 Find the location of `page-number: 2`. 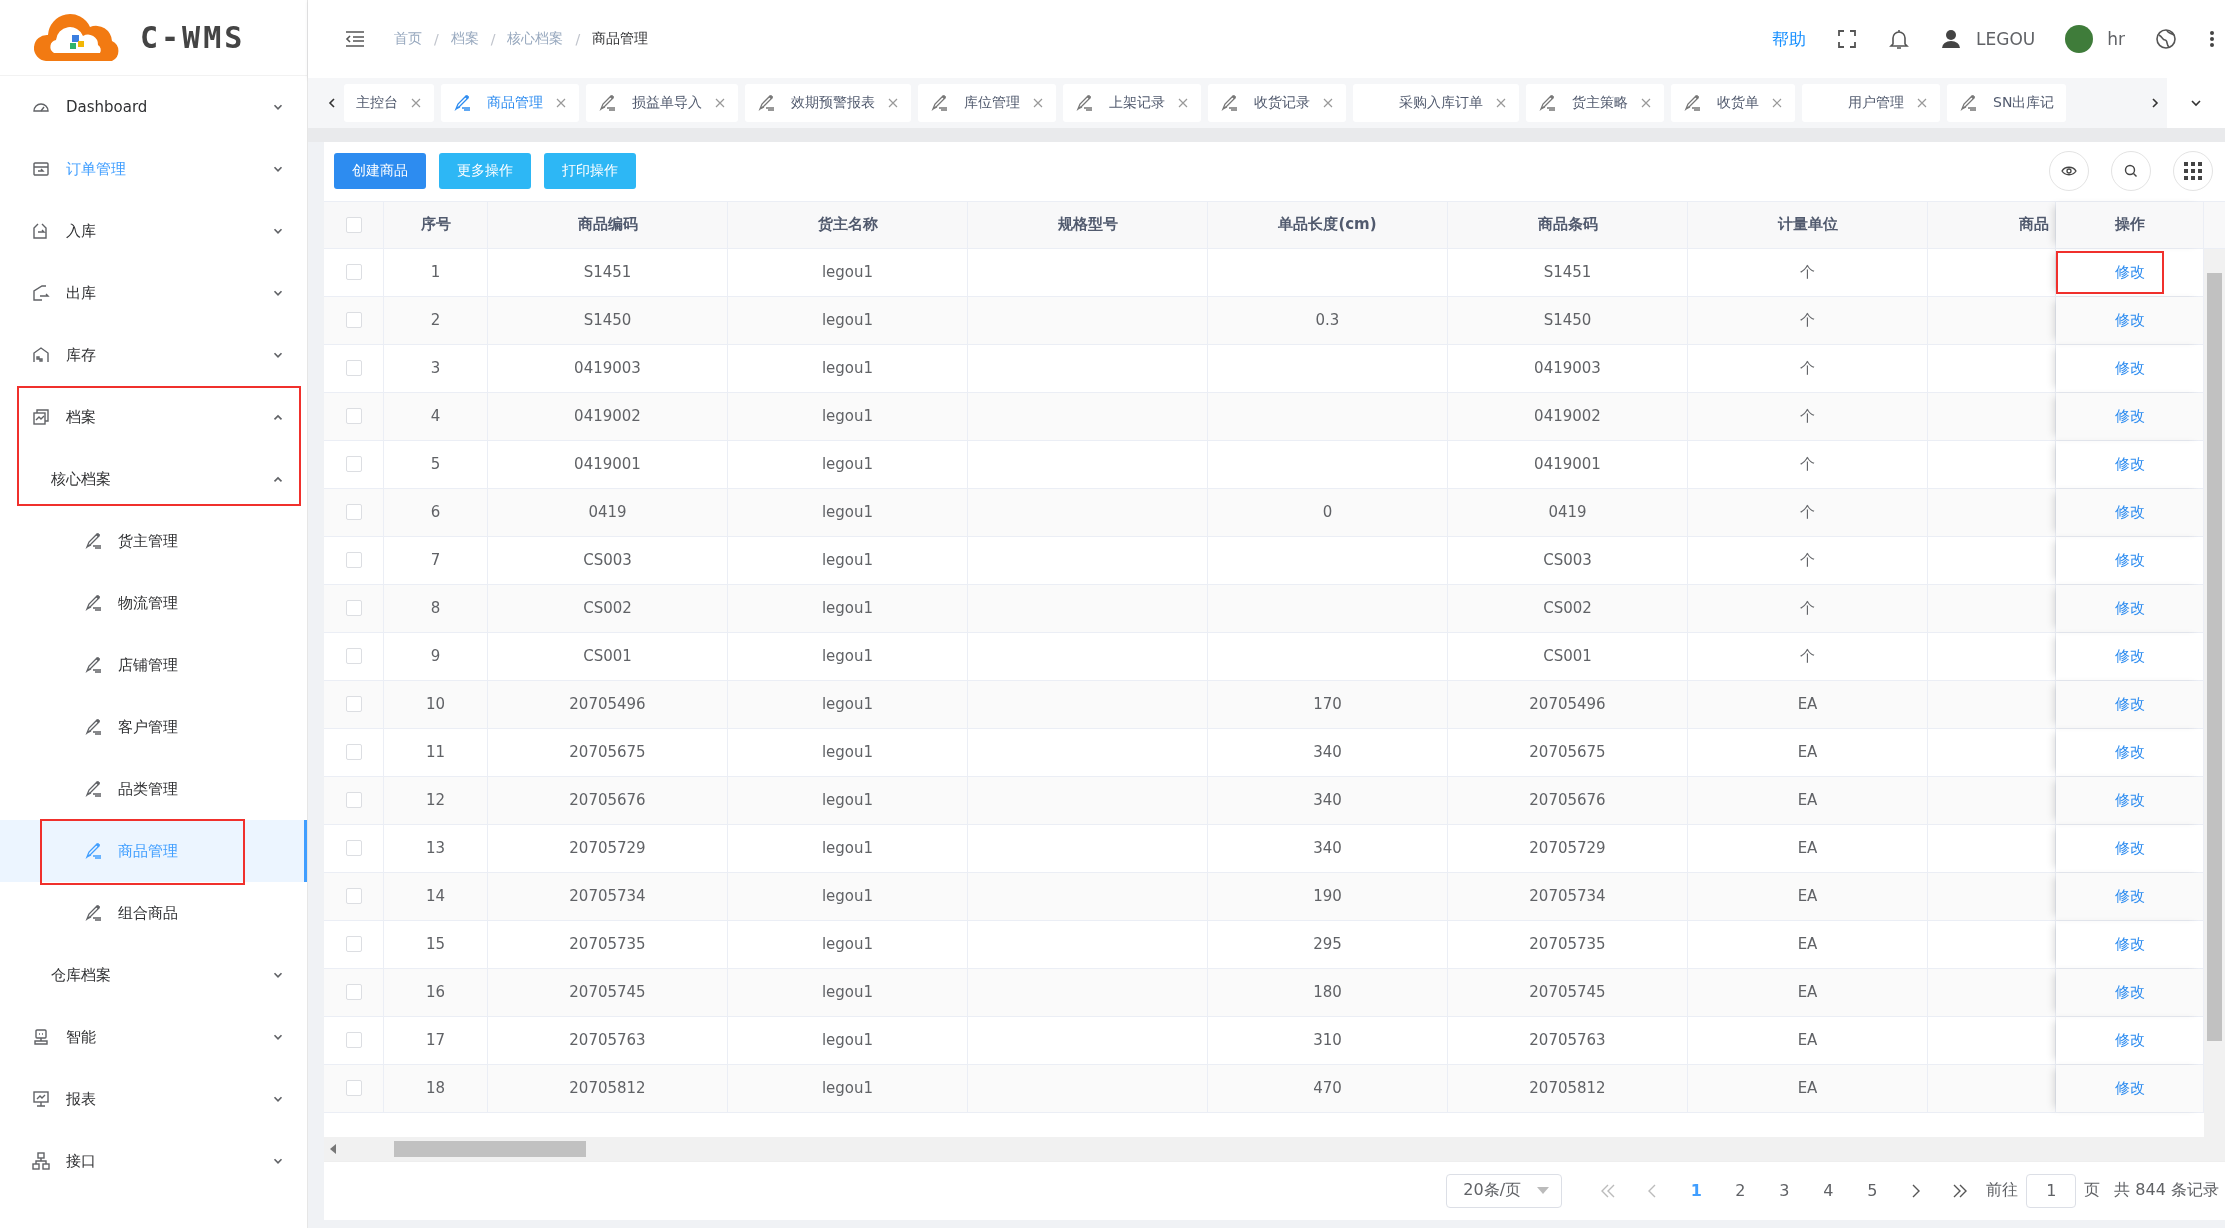

page-number: 2 is located at coordinates (1740, 1190).